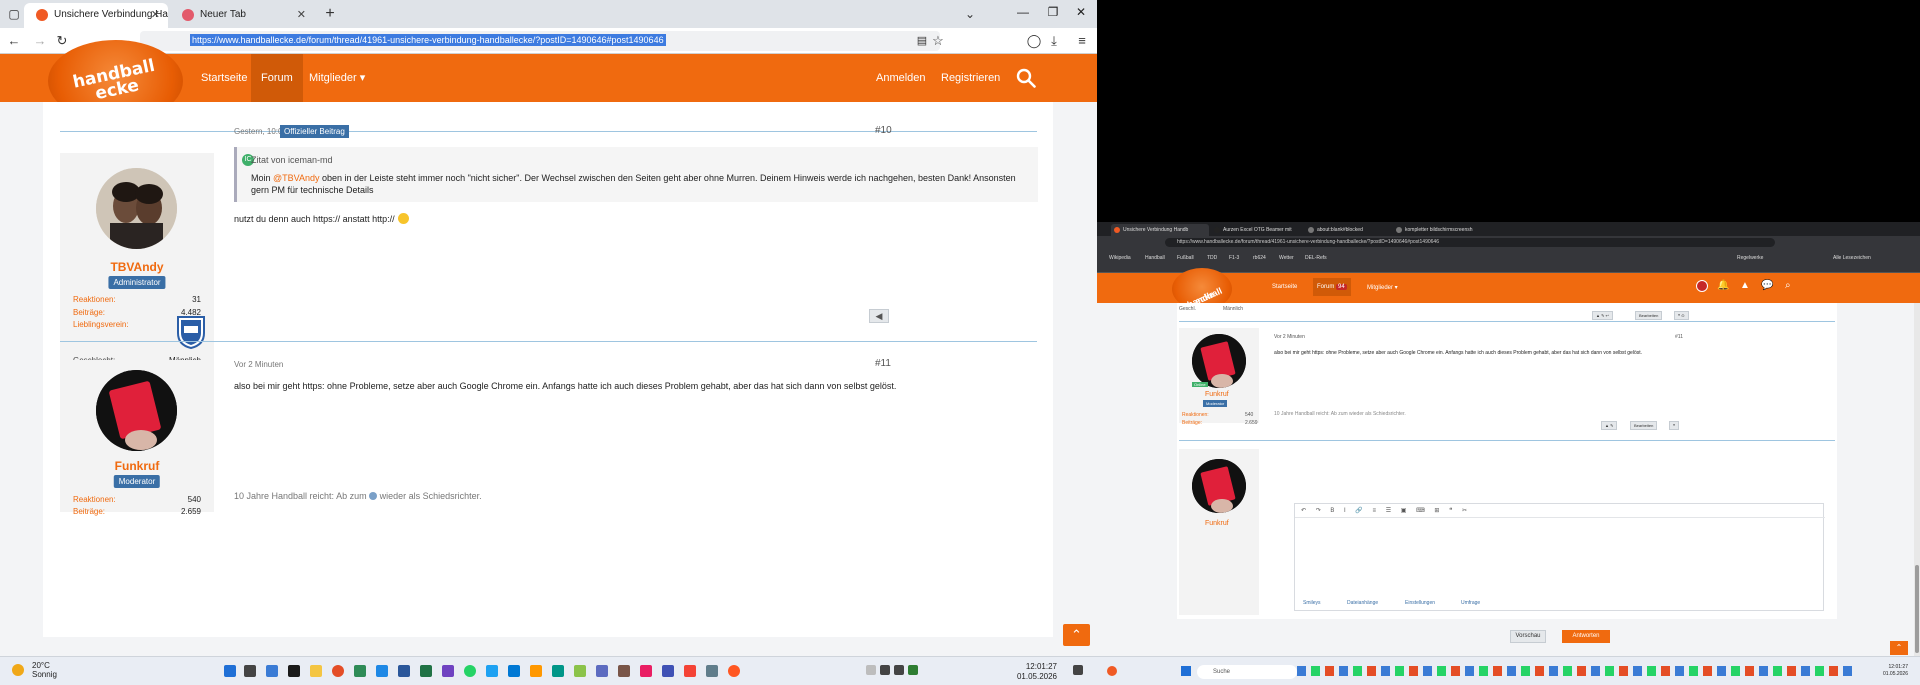 The height and width of the screenshot is (685, 1920). Describe the element at coordinates (1788, 285) in the screenshot. I see `r-search-icon: ⌕` at that location.